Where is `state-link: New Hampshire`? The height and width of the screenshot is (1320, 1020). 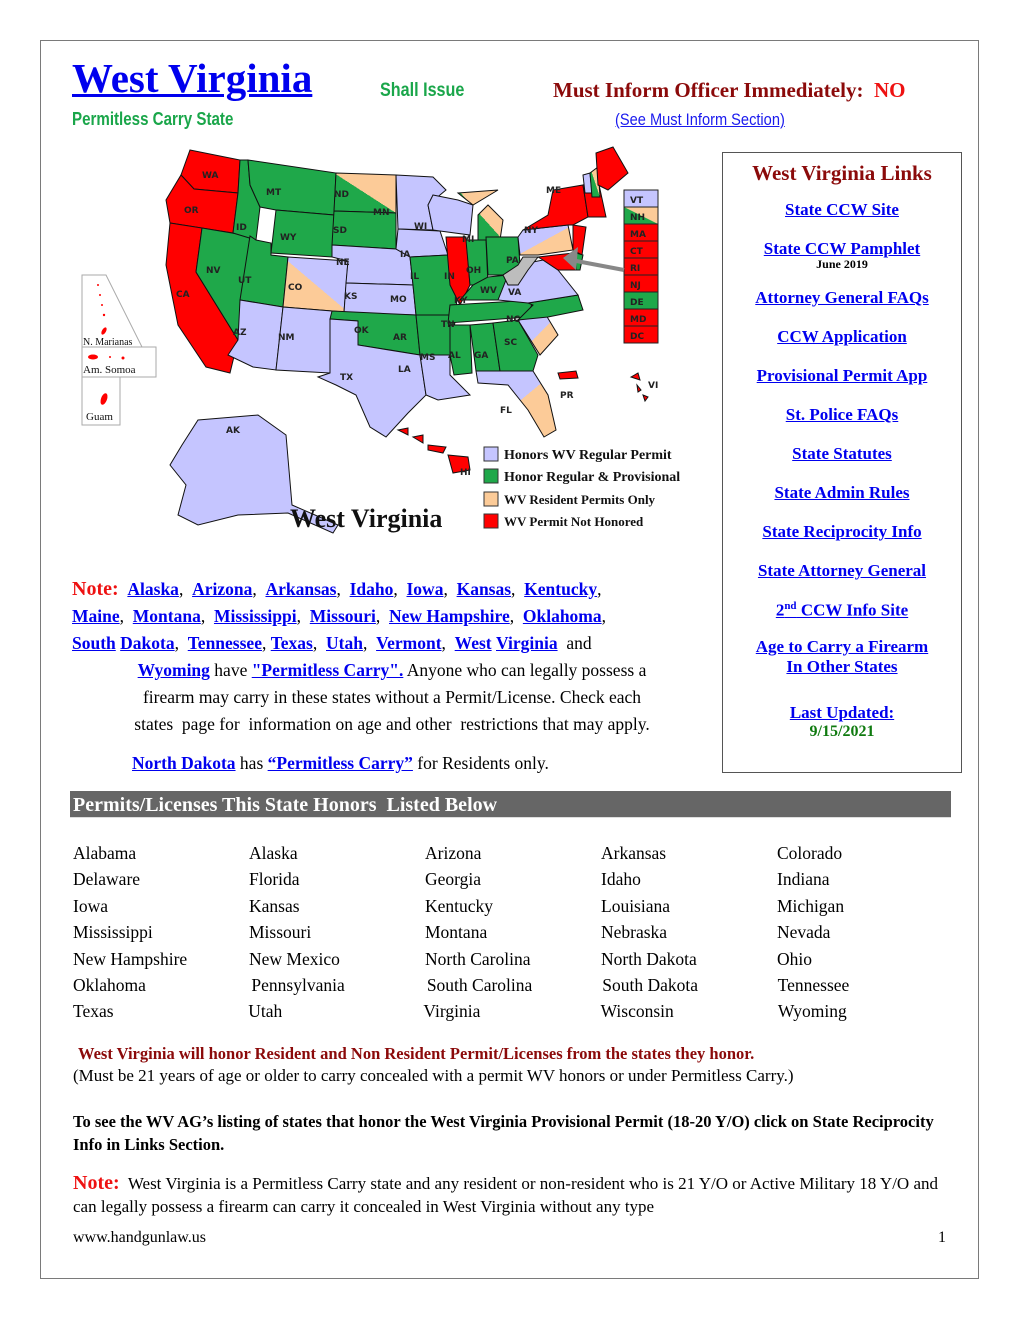
state-link: New Hampshire is located at coordinates (449, 616).